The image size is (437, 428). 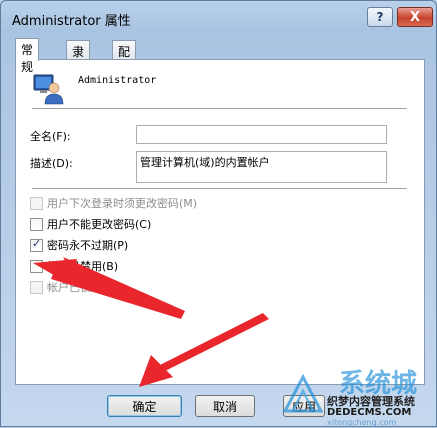 I want to click on checkbox-label: 用户不能更改密码(C), so click(x=99, y=224).